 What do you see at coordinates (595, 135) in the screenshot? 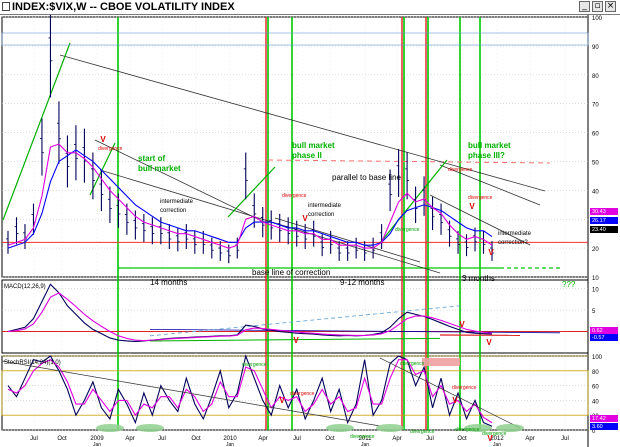
I see `price-tick-label: 60` at bounding box center [595, 135].